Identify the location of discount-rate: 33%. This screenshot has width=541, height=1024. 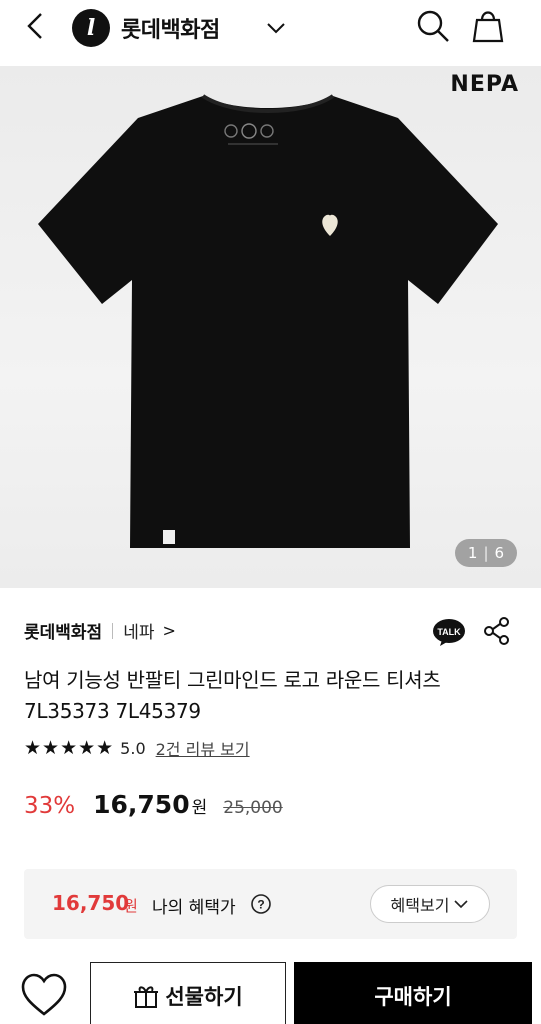
(50, 806).